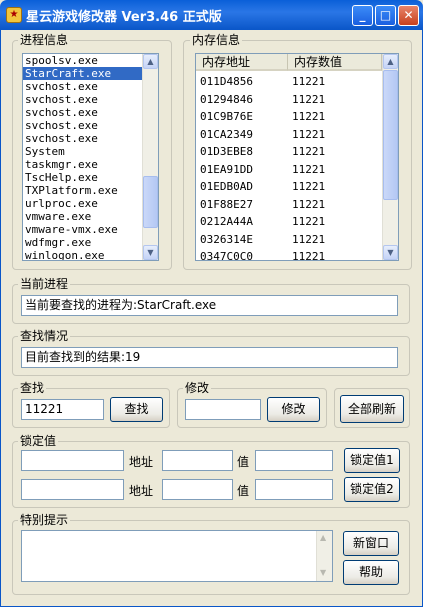 This screenshot has height=607, width=423. I want to click on process-info-label: 进程信息, so click(44, 40).